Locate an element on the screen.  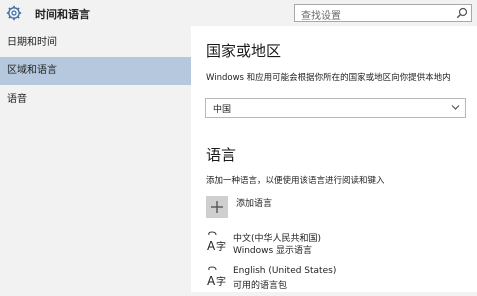
country-dropdown: 中国 is located at coordinates (335, 108).